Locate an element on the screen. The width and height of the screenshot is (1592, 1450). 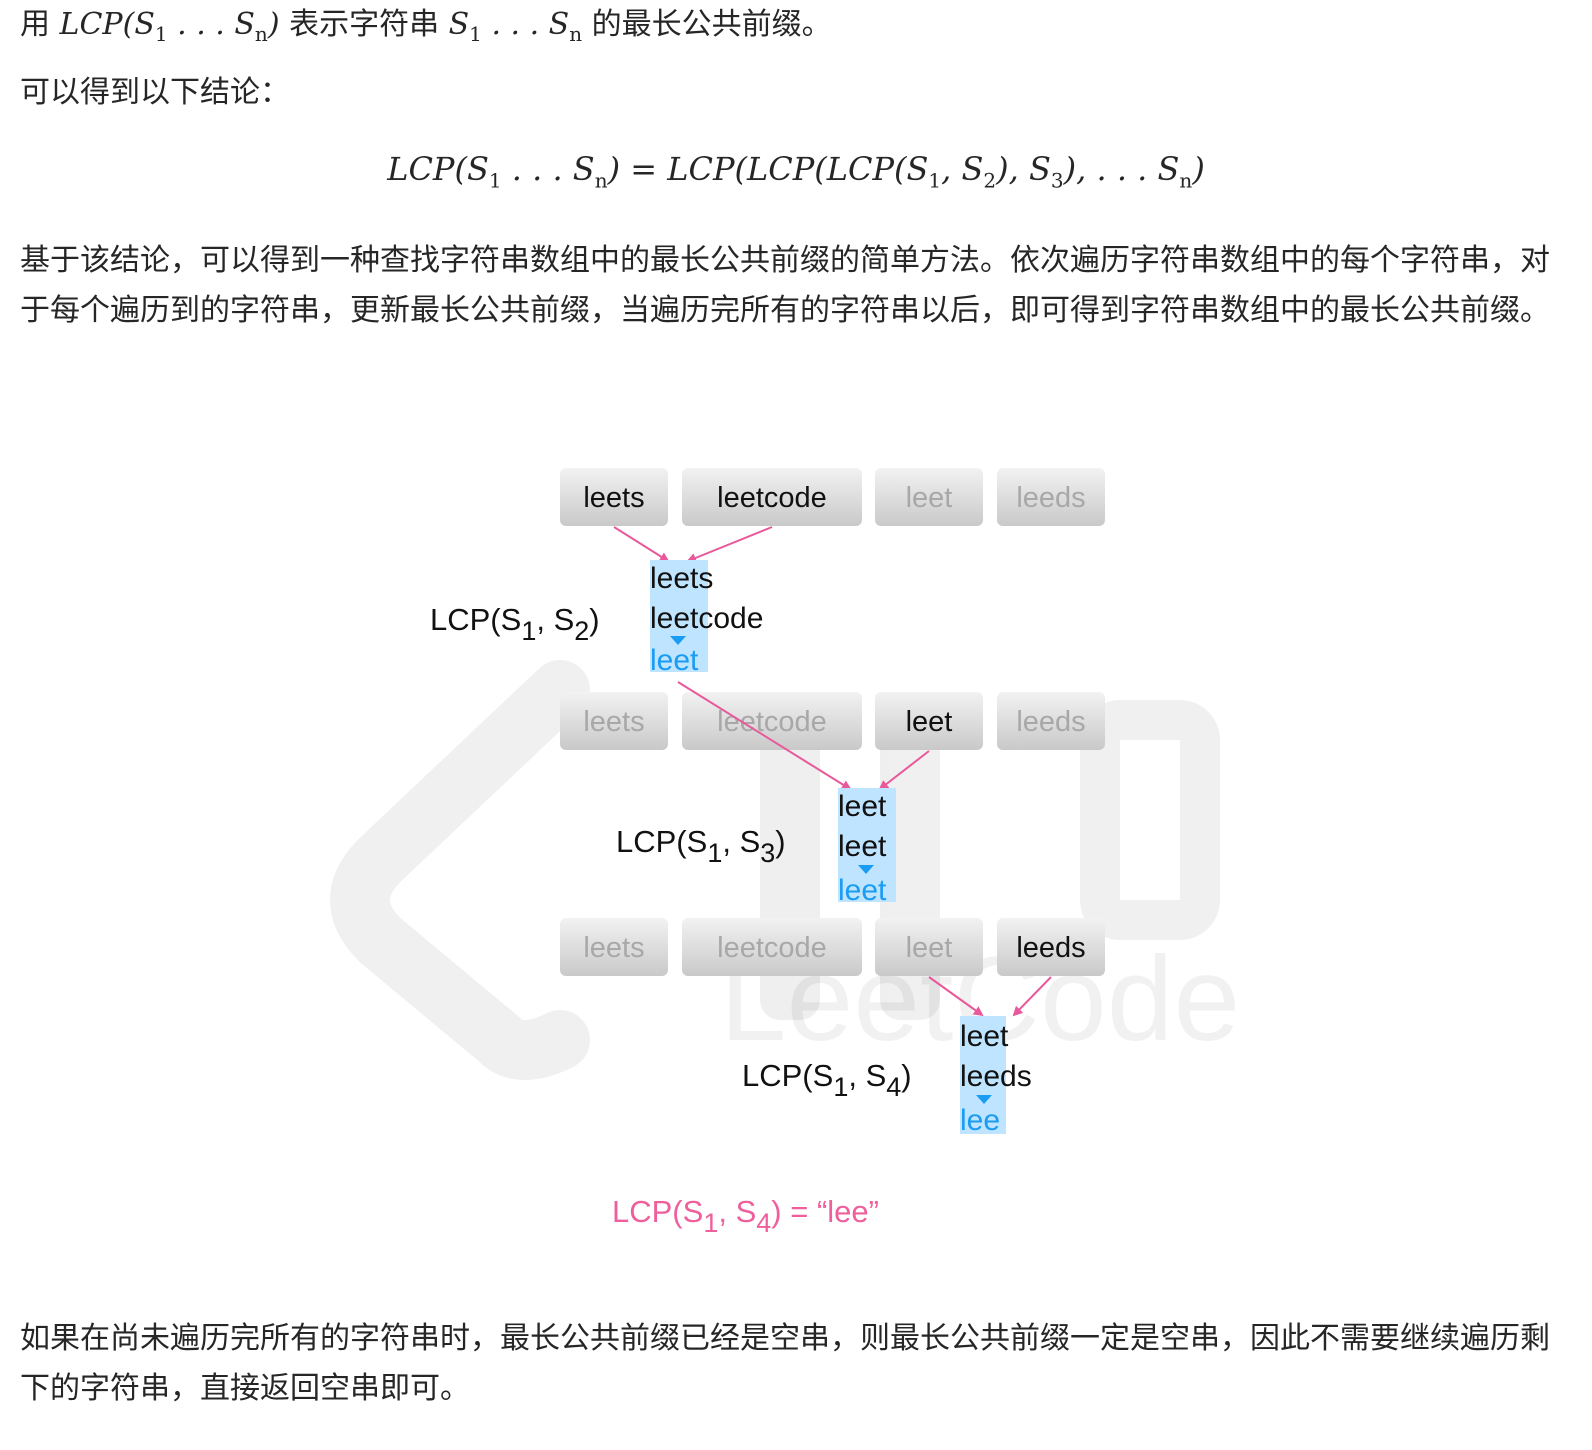
step2-result: leet is located at coordinates (862, 890).